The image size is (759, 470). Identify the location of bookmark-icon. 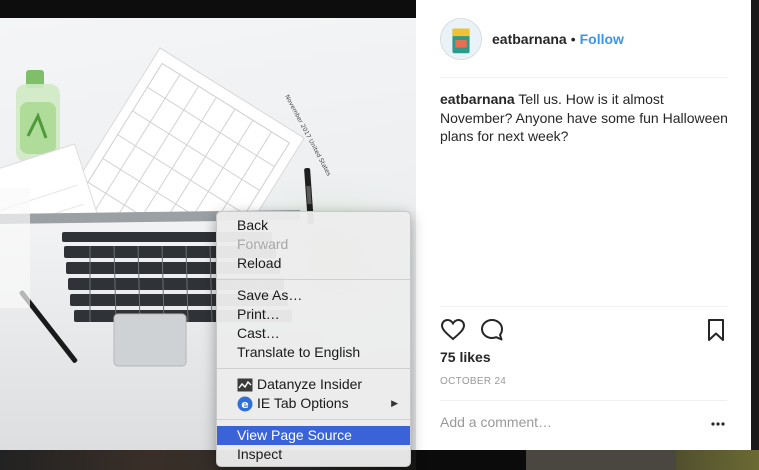
(716, 330).